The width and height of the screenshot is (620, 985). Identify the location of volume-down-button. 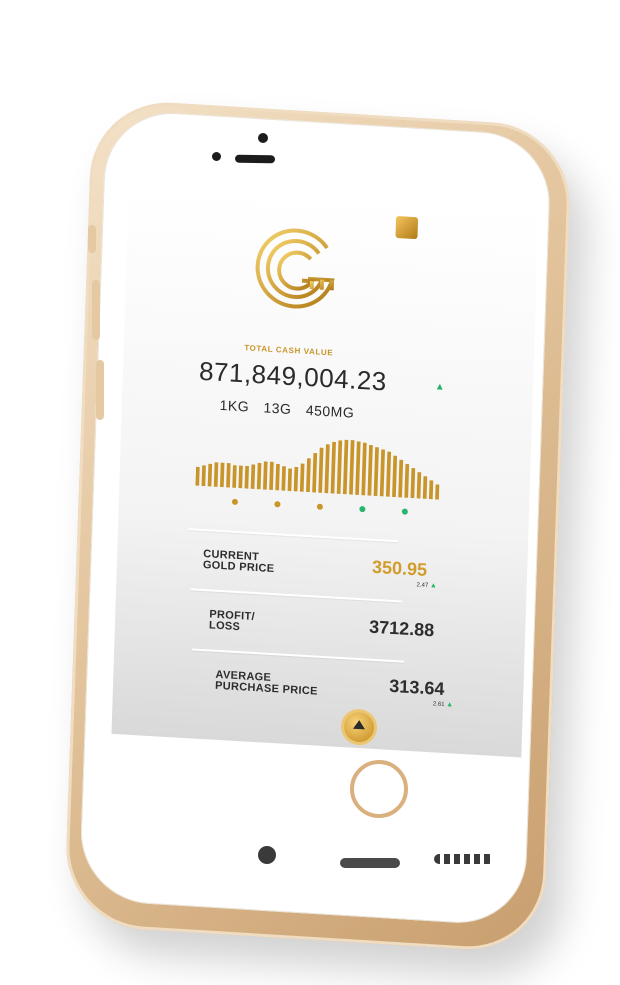
(100, 390).